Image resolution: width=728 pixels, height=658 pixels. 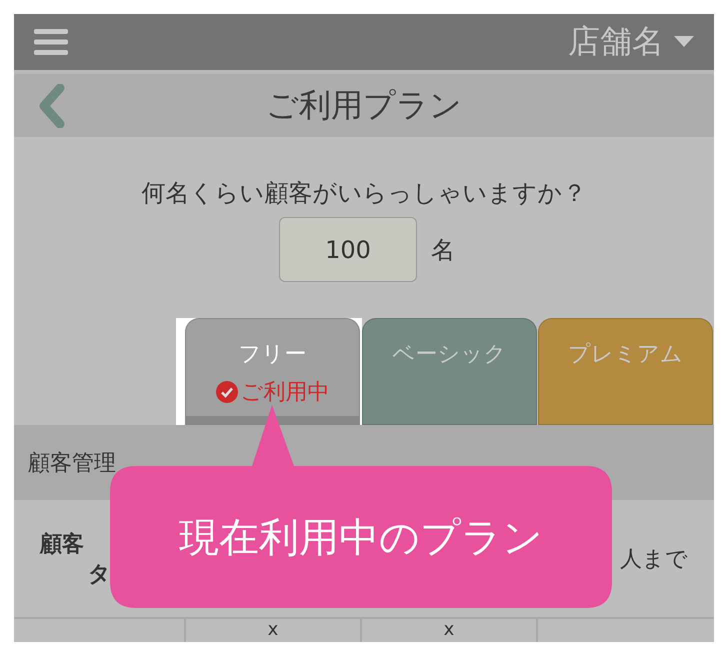 What do you see at coordinates (52, 106) in the screenshot?
I see `back-icon` at bounding box center [52, 106].